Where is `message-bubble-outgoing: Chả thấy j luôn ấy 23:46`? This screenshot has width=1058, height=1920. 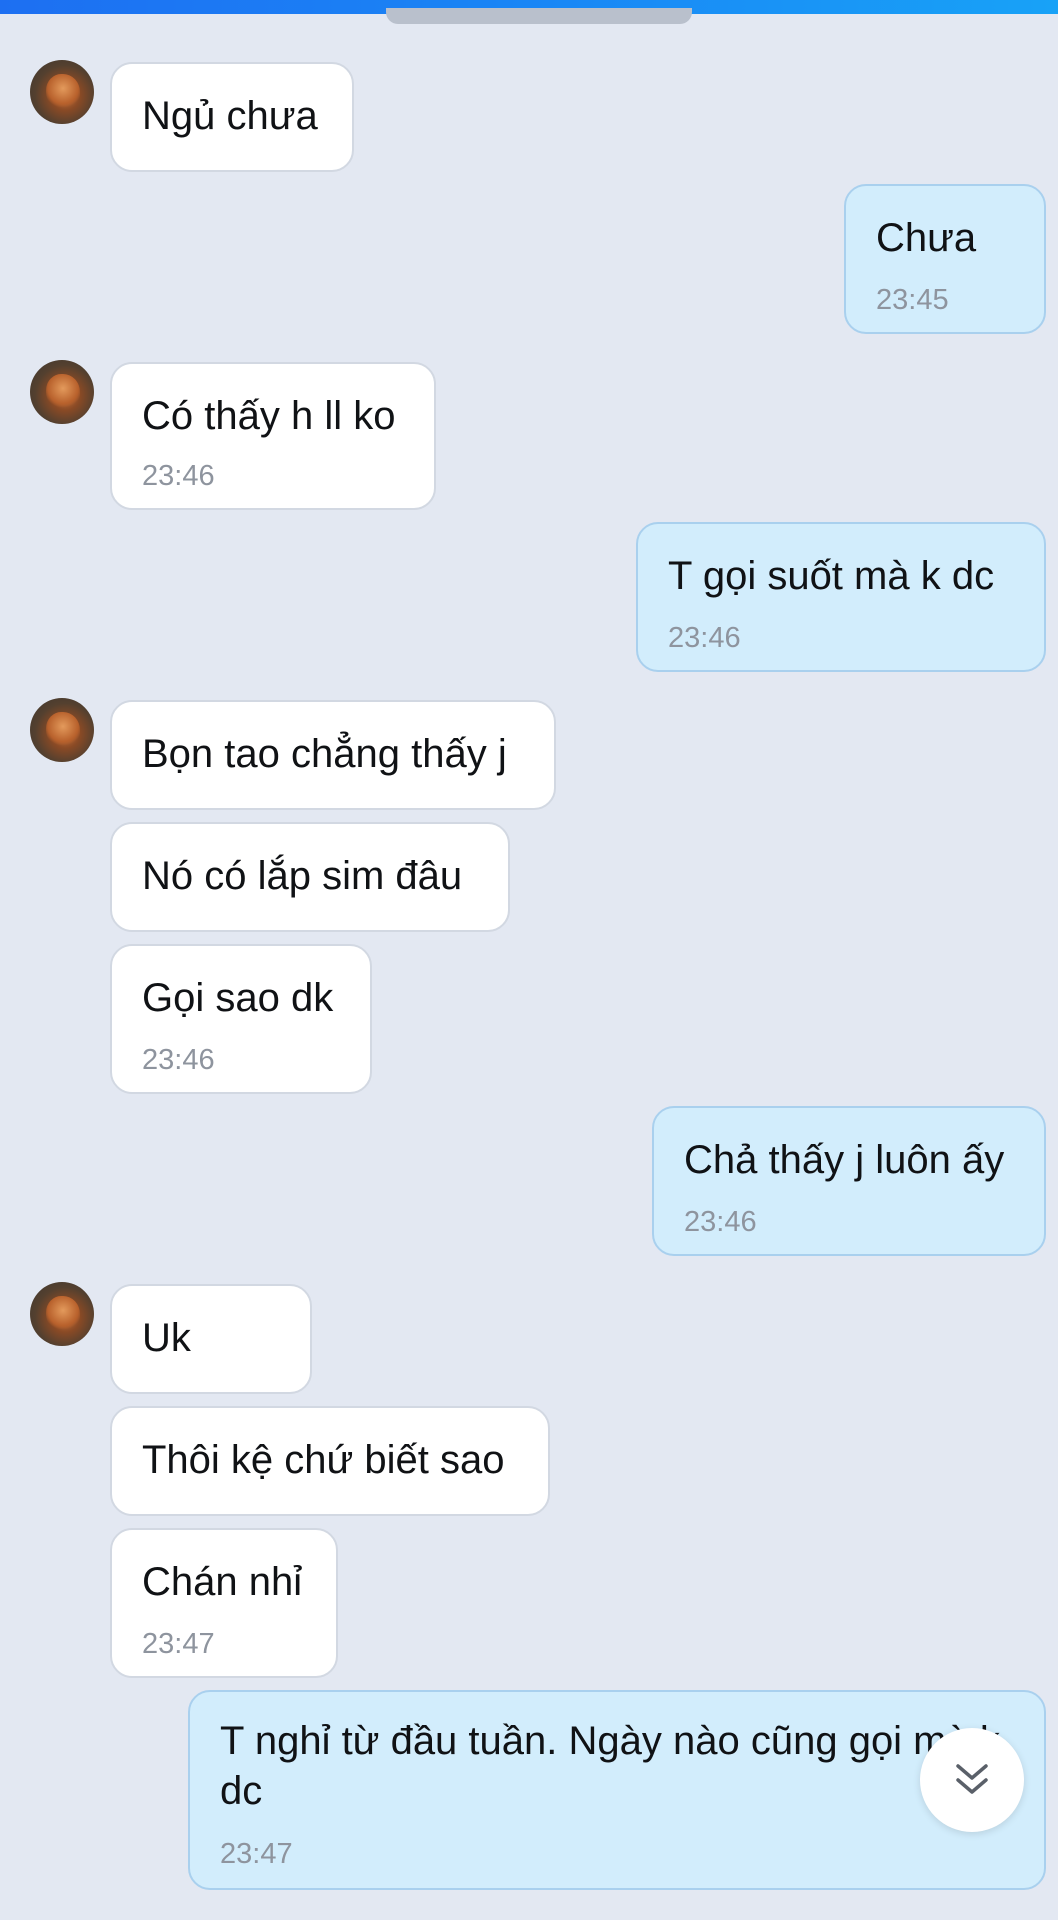
message-bubble-outgoing: Chả thấy j luôn ấy 23:46 is located at coordinates (849, 1181).